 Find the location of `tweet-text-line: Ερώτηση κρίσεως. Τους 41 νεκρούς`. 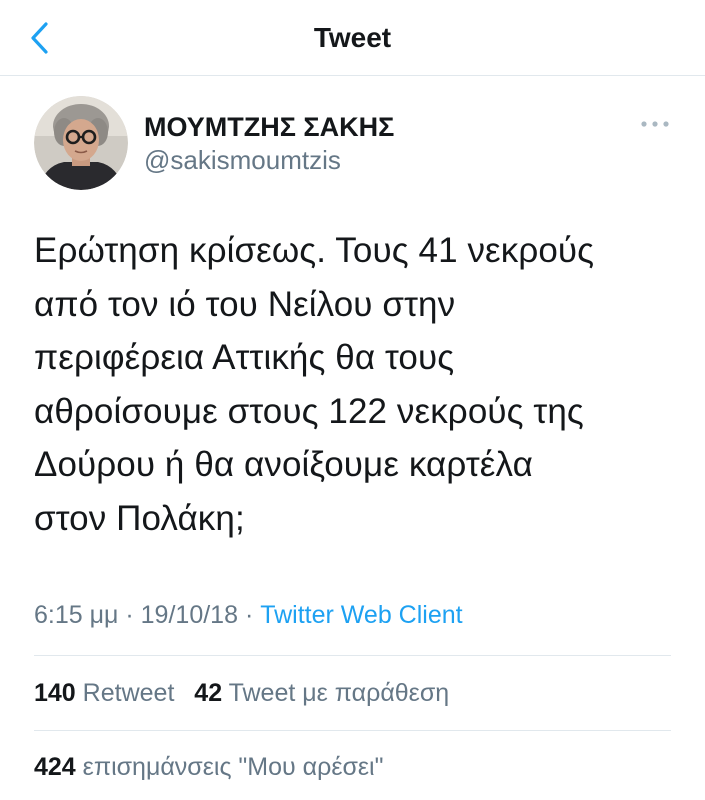

tweet-text-line: Ερώτηση κρίσεως. Τους 41 νεκρούς is located at coordinates (314, 250).